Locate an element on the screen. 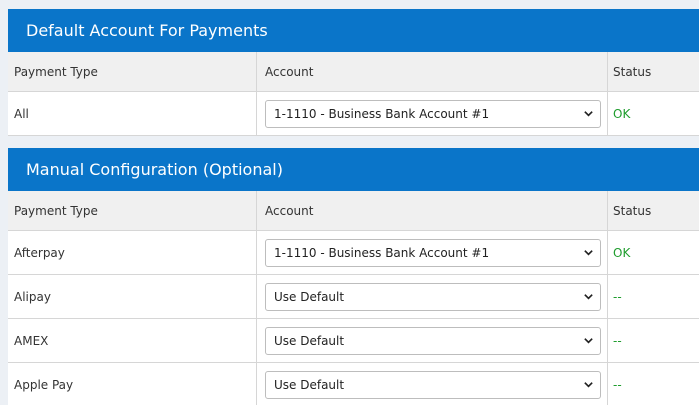  table-row: All 1-1110 - Business Bank Account #1 OK is located at coordinates (353, 114).